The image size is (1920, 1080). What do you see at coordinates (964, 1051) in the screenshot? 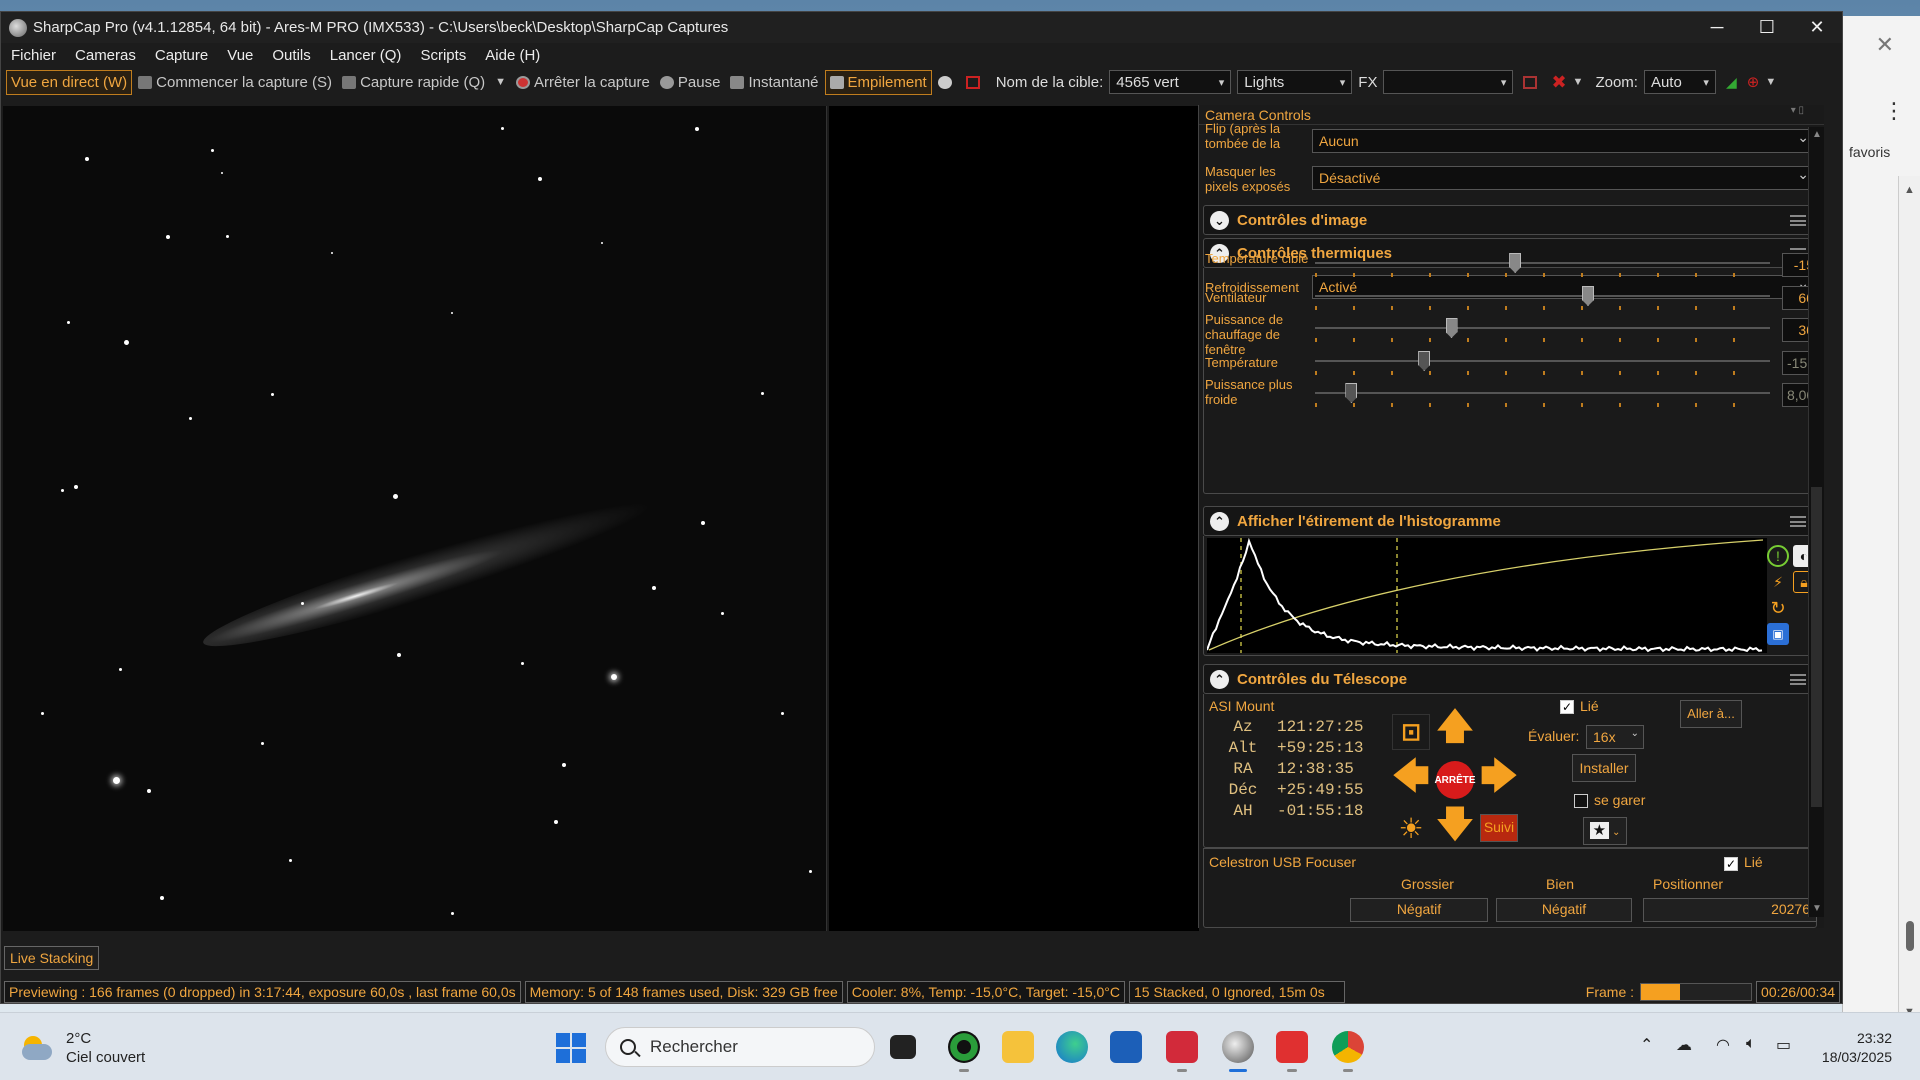
I see `app-icon-green` at bounding box center [964, 1051].